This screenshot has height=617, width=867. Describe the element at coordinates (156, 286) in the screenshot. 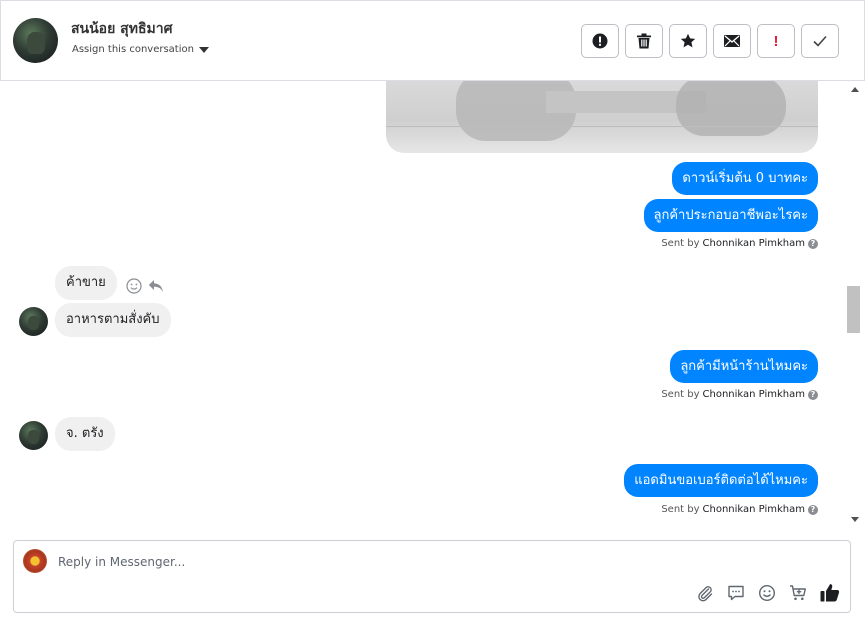

I see `reply-arrow-icon` at that location.